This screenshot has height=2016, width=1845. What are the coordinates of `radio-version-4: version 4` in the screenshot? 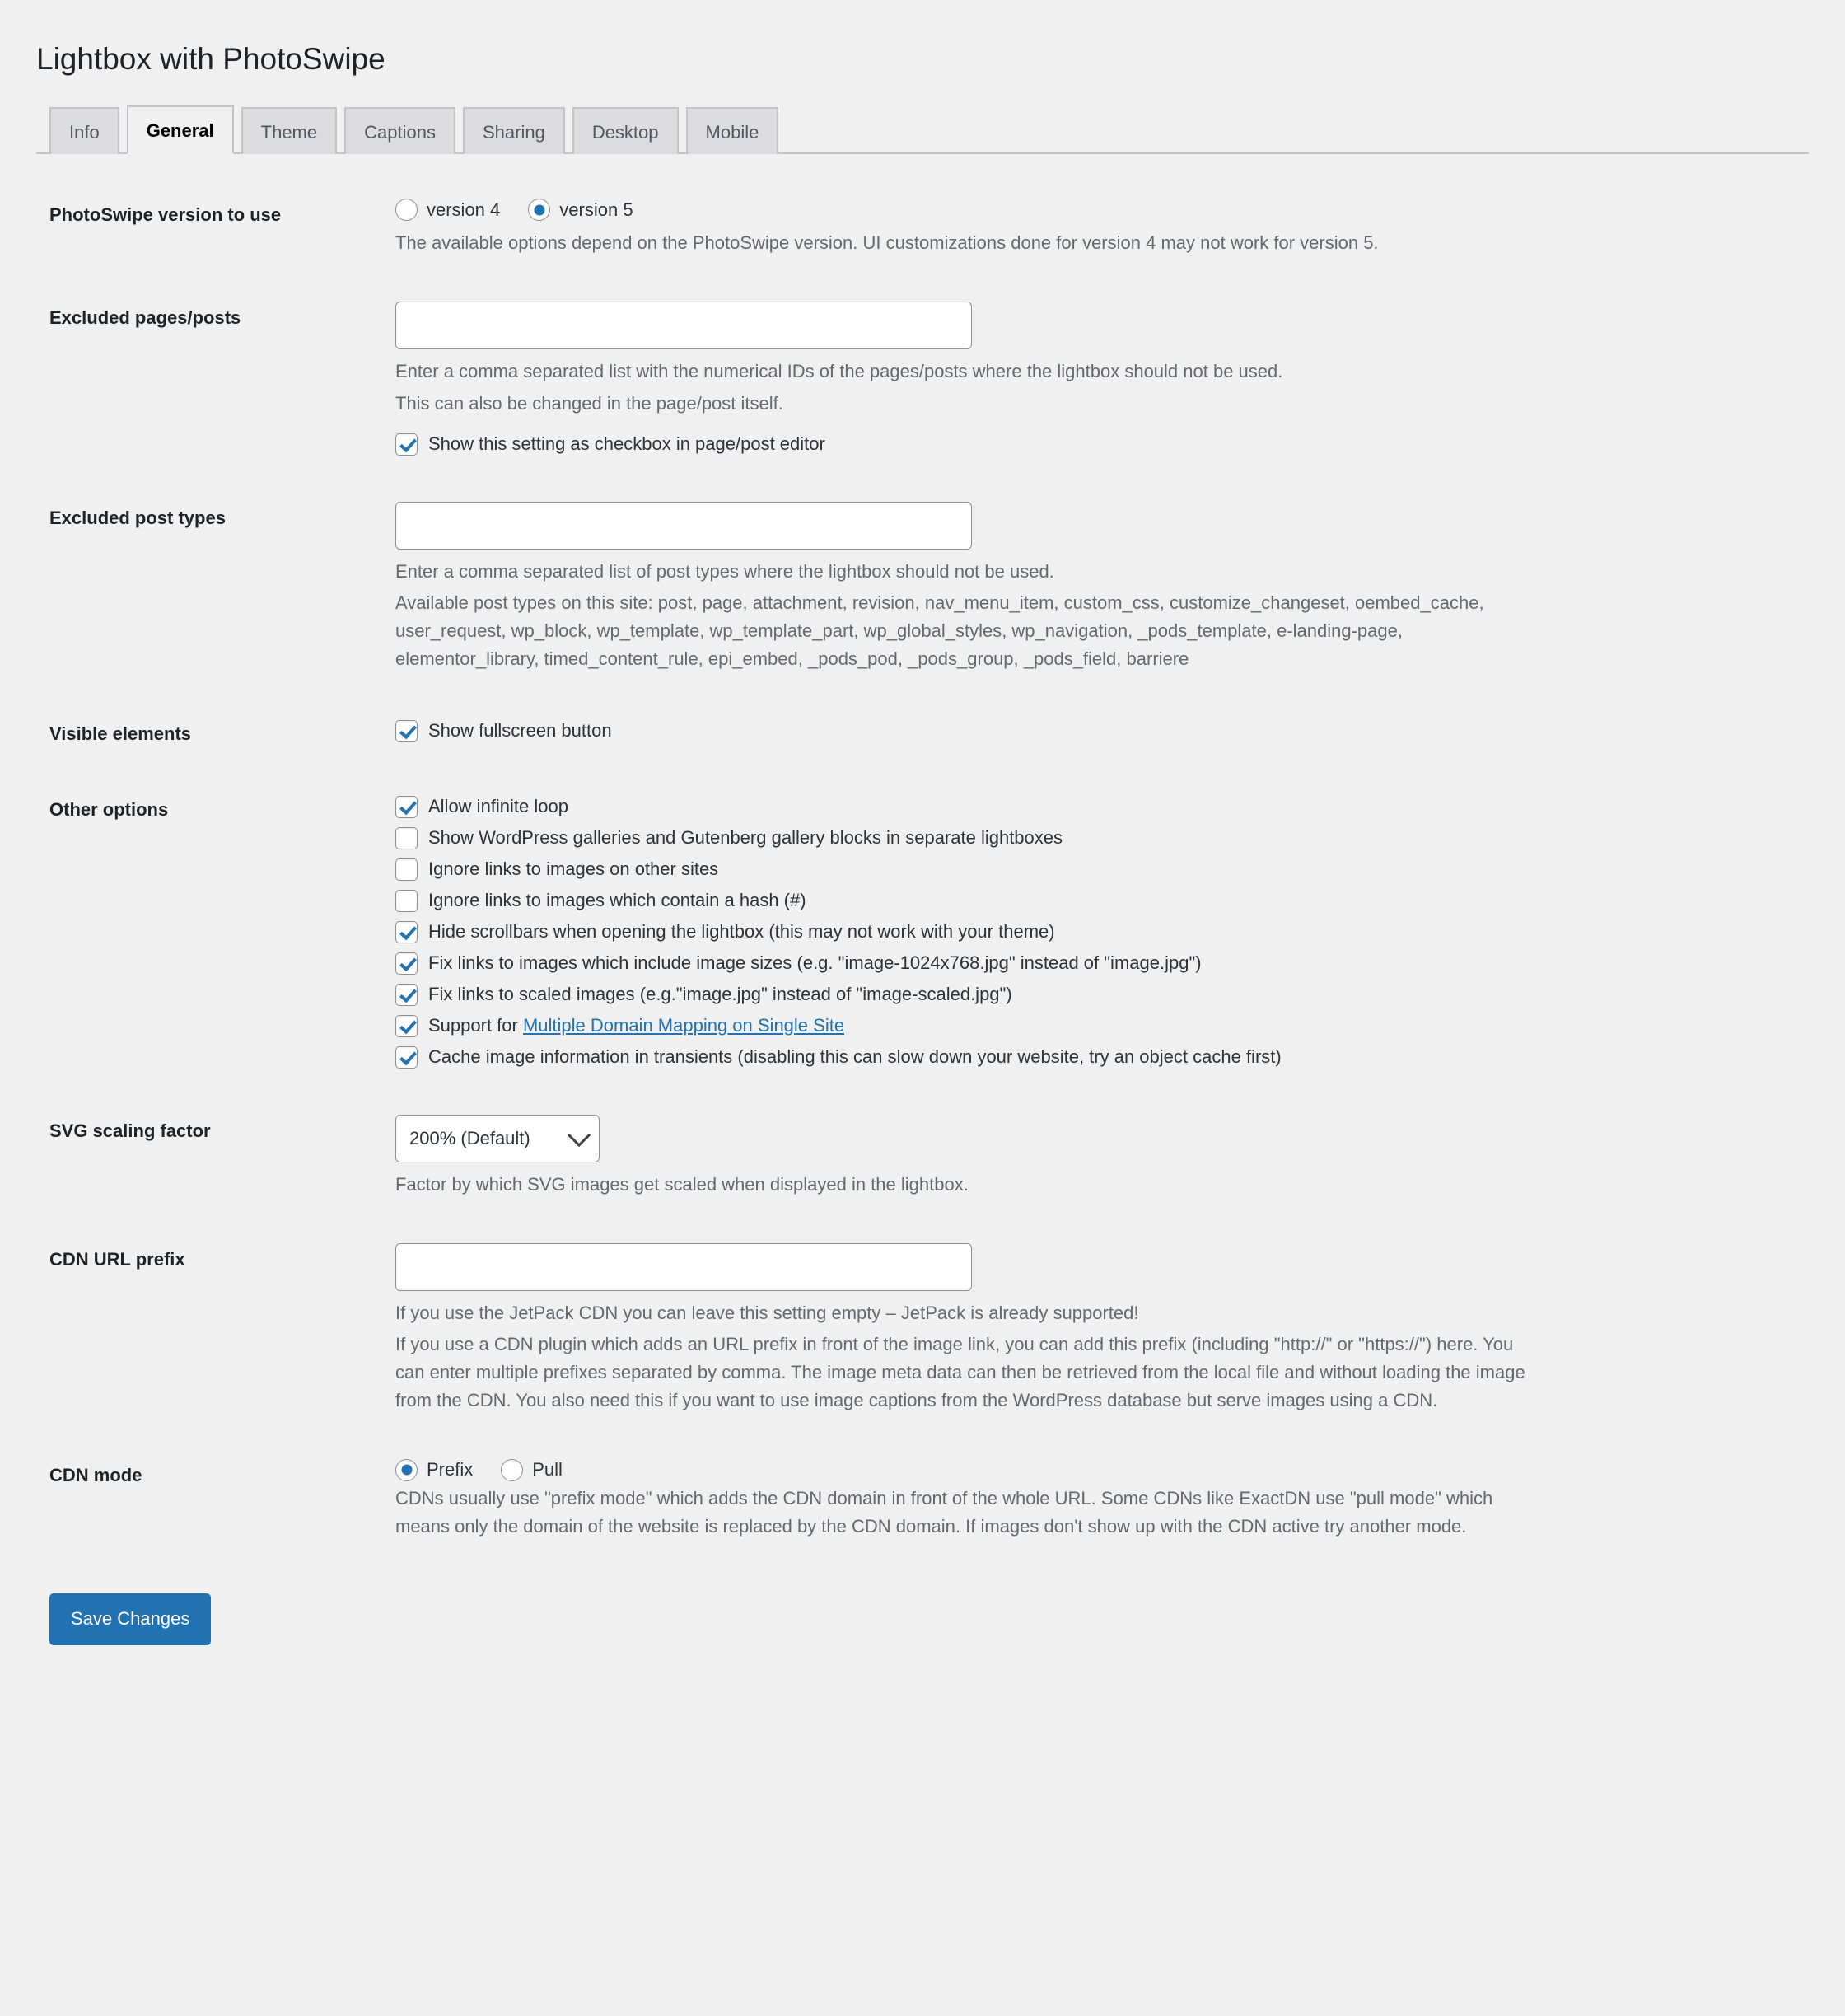 It's located at (448, 211).